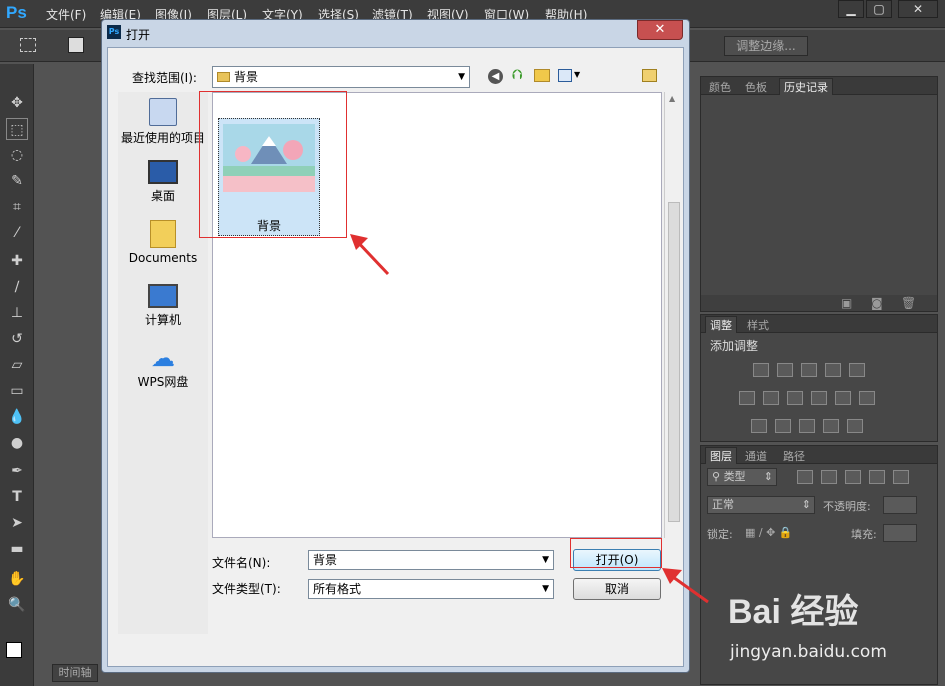 This screenshot has height=686, width=945. I want to click on place-computer: 计算机, so click(163, 306).